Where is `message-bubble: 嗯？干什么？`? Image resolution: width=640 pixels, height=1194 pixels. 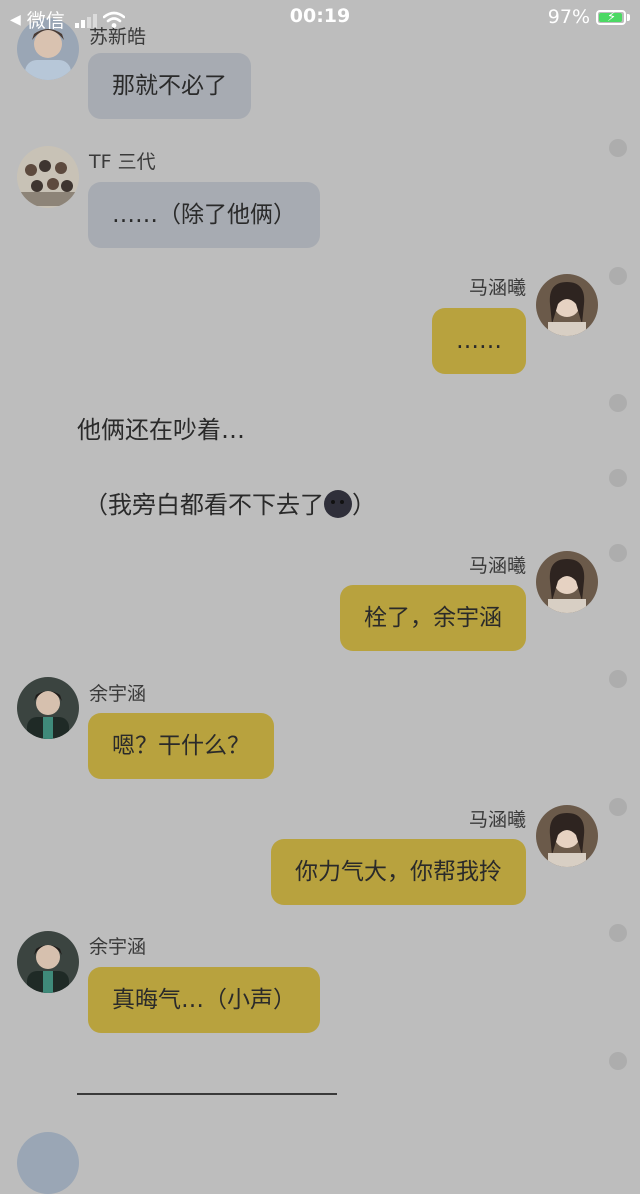 message-bubble: 嗯？干什么？ is located at coordinates (181, 746).